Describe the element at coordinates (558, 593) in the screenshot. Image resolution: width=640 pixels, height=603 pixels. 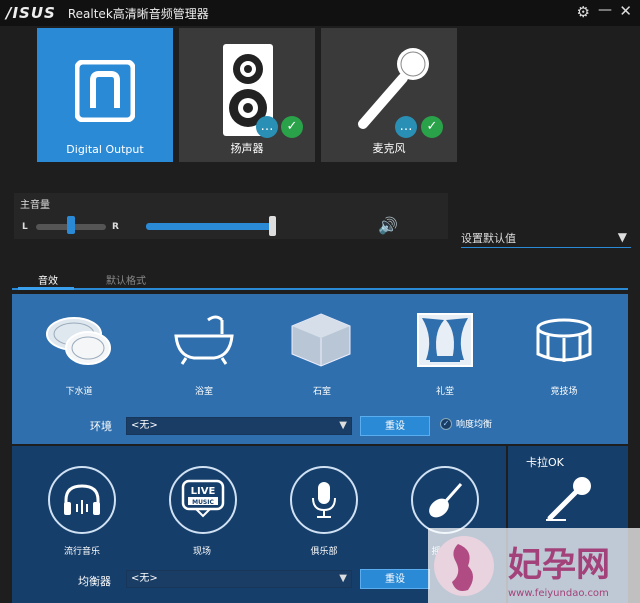
I see `watermark-url: www.feiyundao.com` at that location.